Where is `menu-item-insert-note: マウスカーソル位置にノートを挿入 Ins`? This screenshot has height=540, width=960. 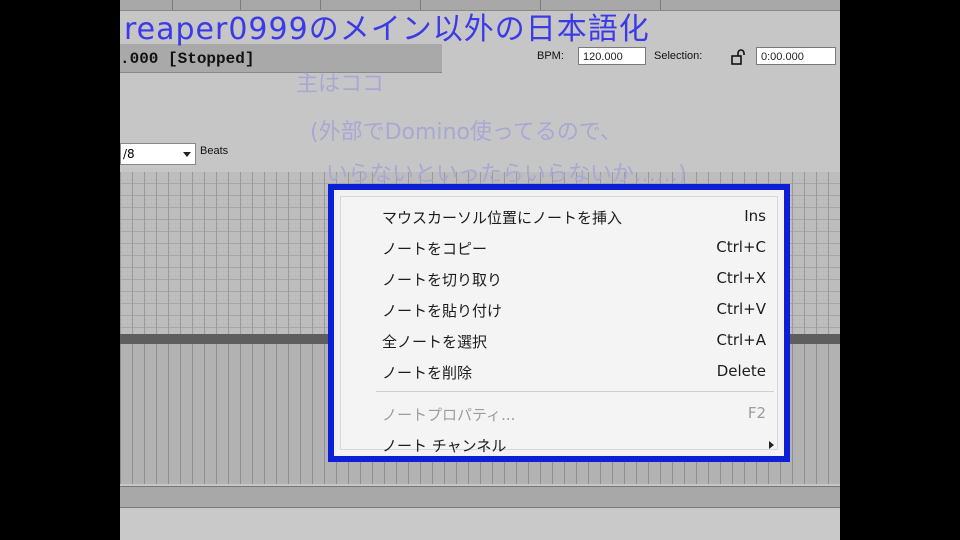
menu-item-insert-note: マウスカーソル位置にノートを挿入 Ins is located at coordinates (574, 216).